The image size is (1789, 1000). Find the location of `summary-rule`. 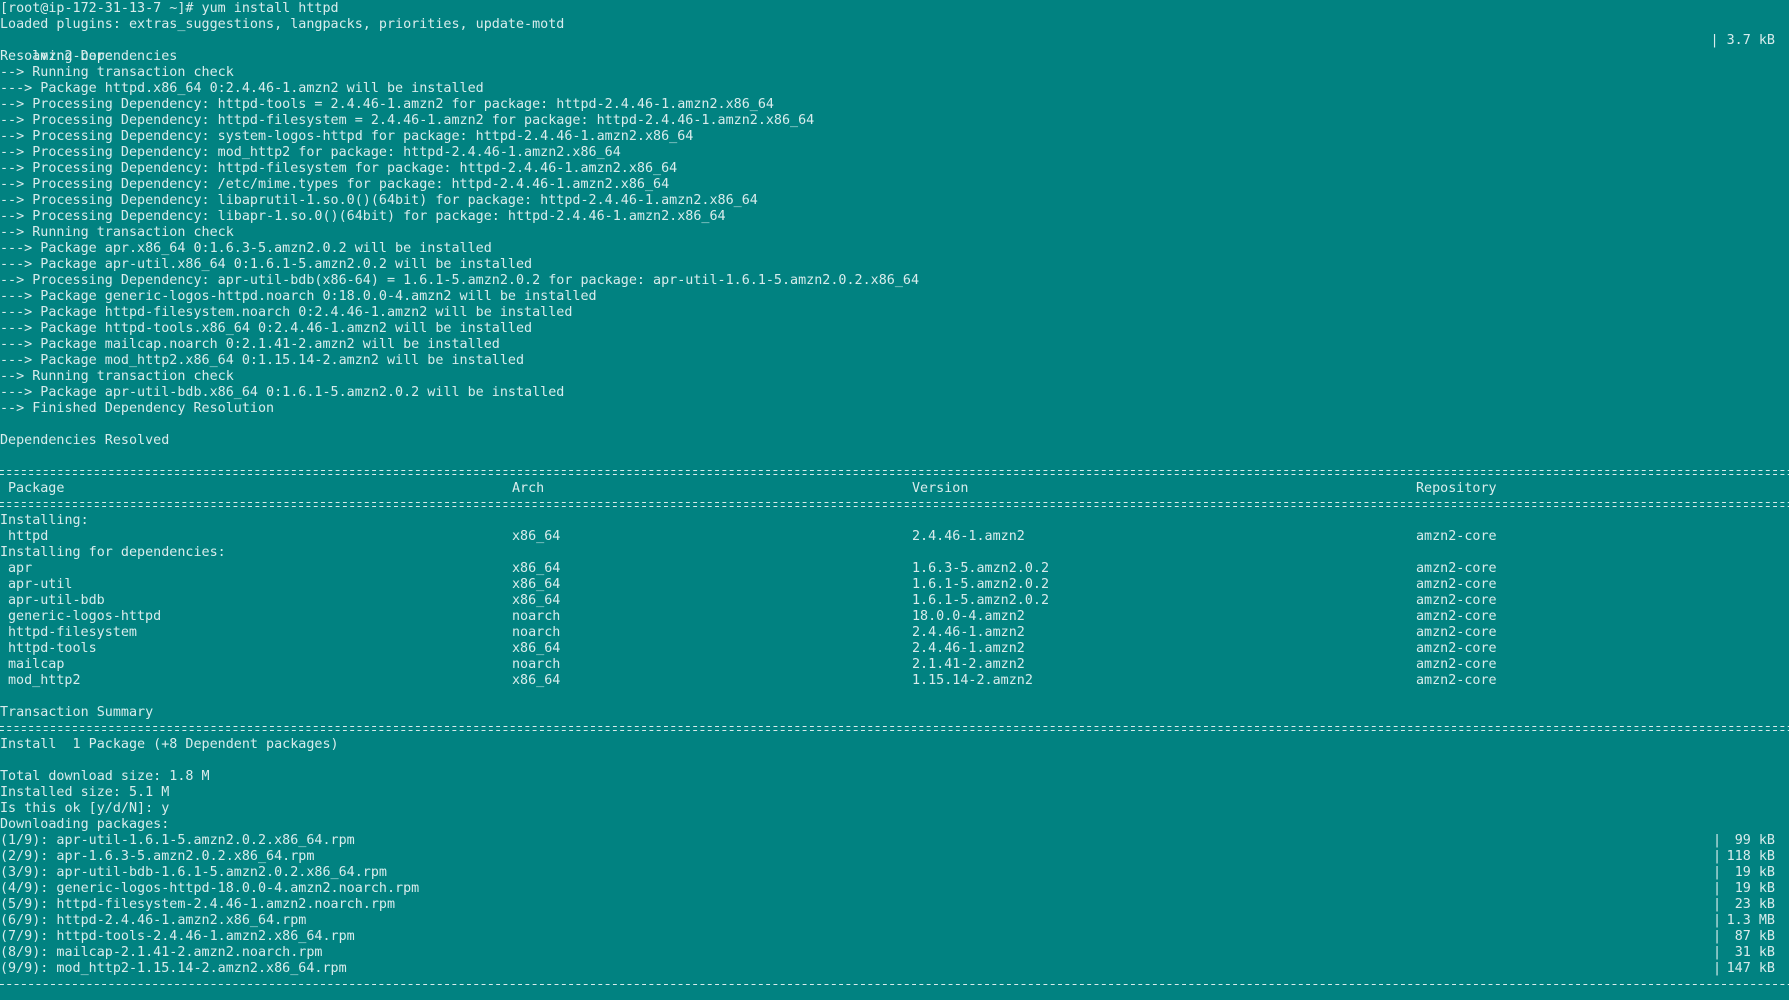

summary-rule is located at coordinates (894, 729).